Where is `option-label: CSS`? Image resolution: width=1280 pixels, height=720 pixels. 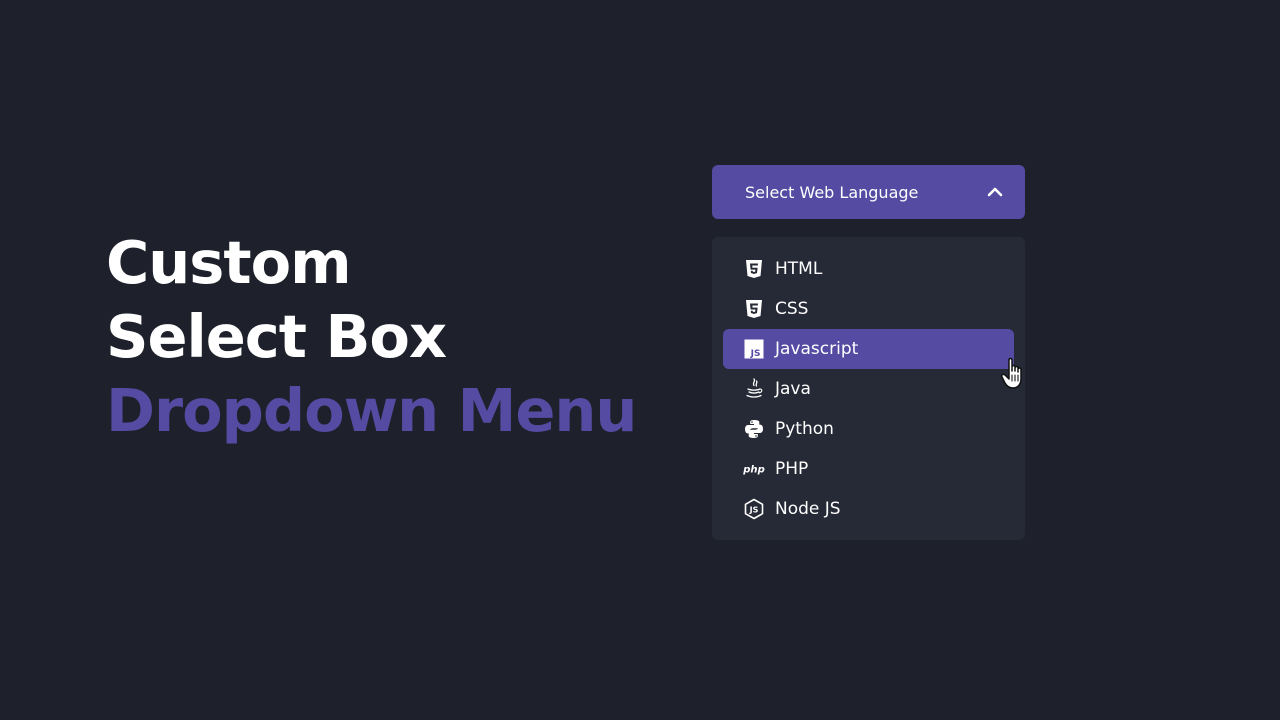
option-label: CSS is located at coordinates (792, 309).